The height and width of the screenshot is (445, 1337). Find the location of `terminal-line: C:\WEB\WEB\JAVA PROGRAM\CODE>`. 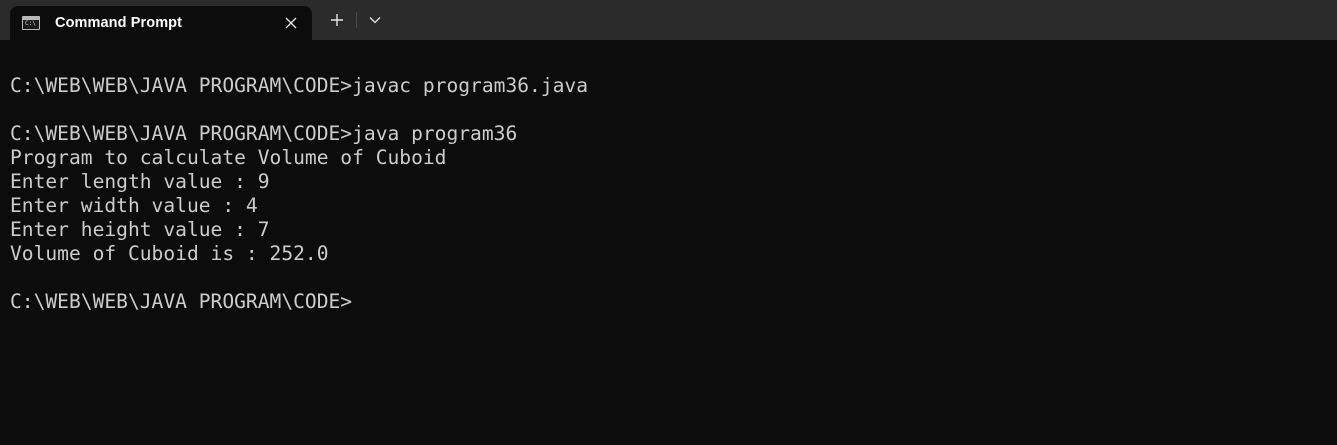

terminal-line: C:\WEB\WEB\JAVA PROGRAM\CODE> is located at coordinates (181, 301).